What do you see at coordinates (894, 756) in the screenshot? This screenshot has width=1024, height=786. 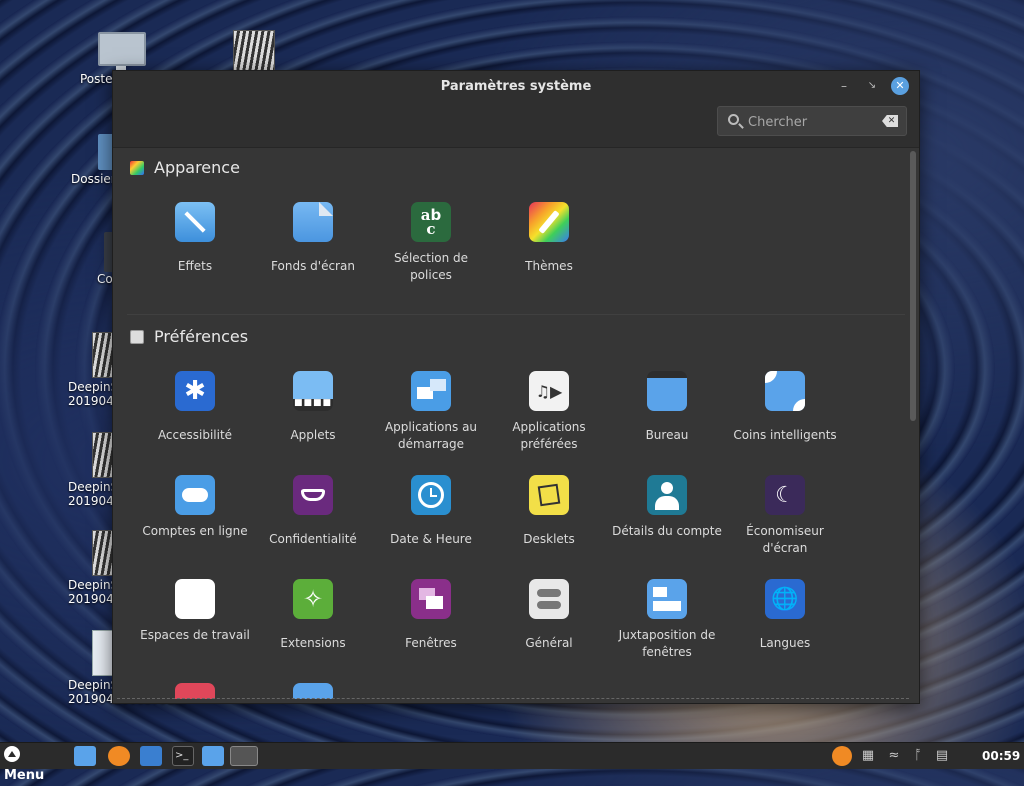 I see `wifi-icon: ≈` at bounding box center [894, 756].